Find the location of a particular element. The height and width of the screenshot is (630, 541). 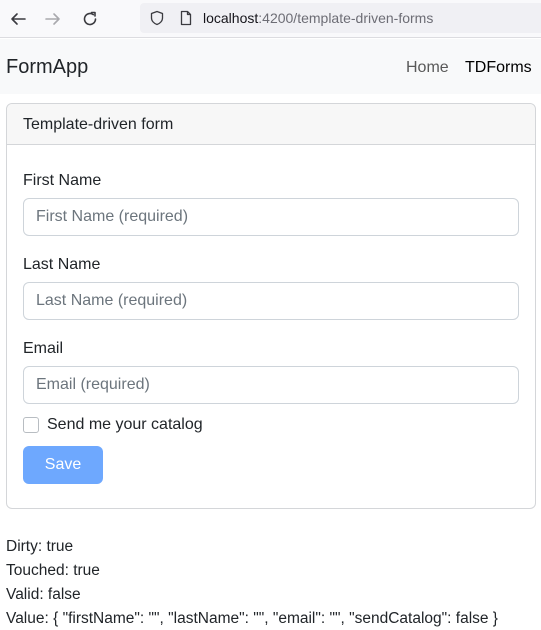

brand-link: FormApp is located at coordinates (47, 67).